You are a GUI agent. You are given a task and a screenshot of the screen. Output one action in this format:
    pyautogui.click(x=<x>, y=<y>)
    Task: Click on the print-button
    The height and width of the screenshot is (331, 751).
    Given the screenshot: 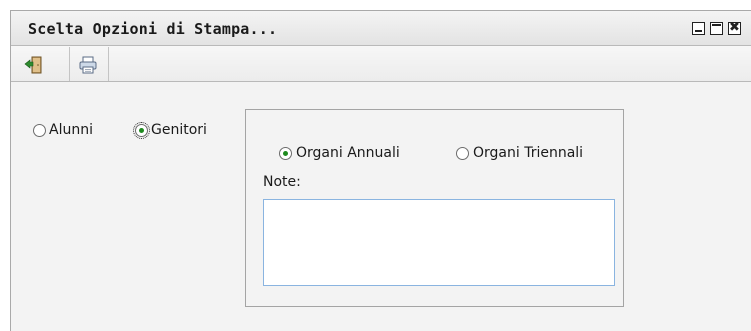 What is the action you would take?
    pyautogui.click(x=89, y=64)
    